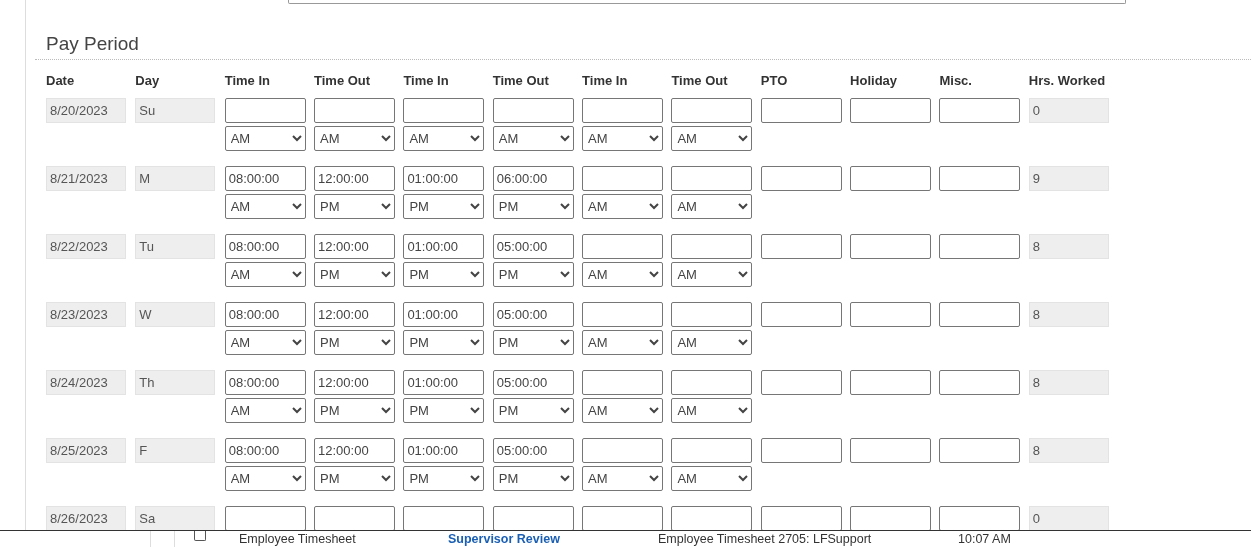 This screenshot has width=1251, height=547. Describe the element at coordinates (200, 536) in the screenshot. I see `checkbox` at that location.